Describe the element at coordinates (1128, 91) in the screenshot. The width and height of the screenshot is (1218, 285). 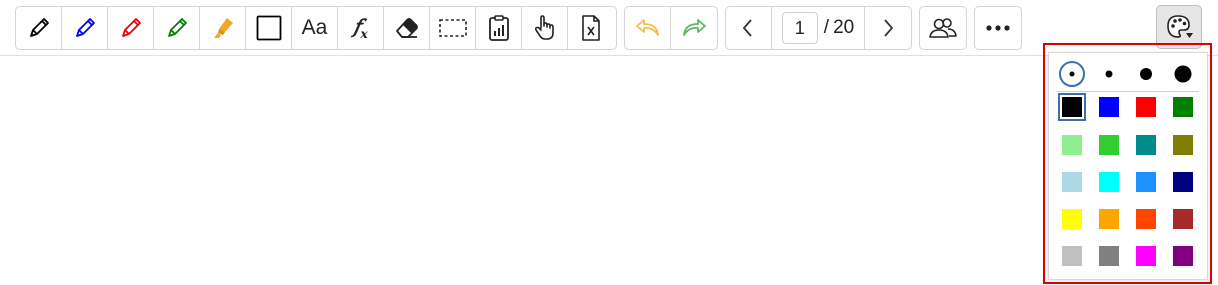
I see `palette-divider` at that location.